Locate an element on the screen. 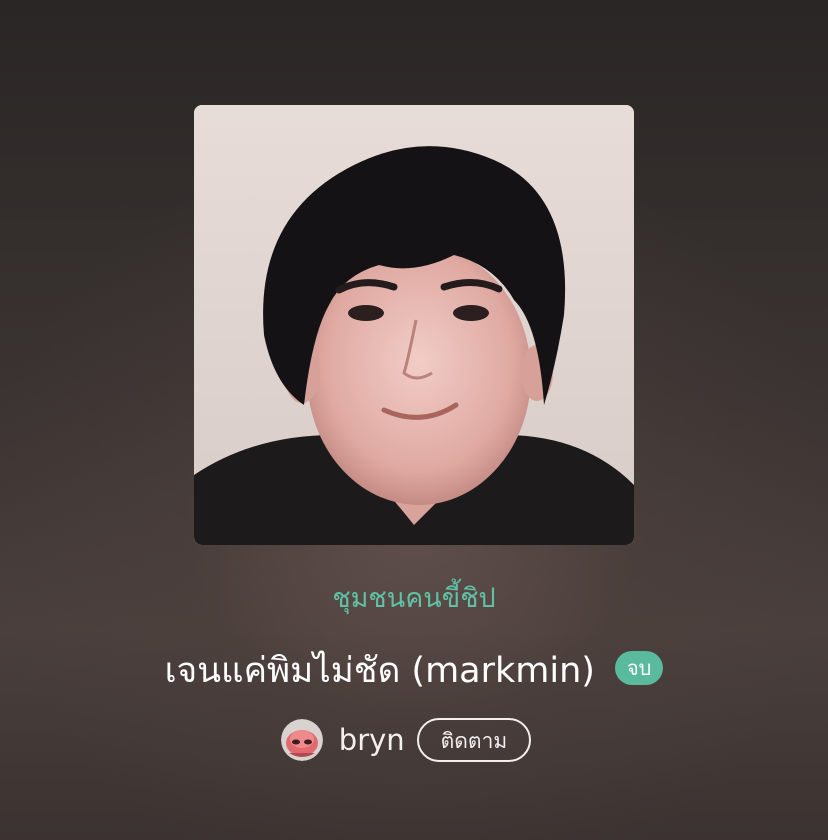 The width and height of the screenshot is (828, 840). author-row: bryn ติดตาม is located at coordinates (414, 740).